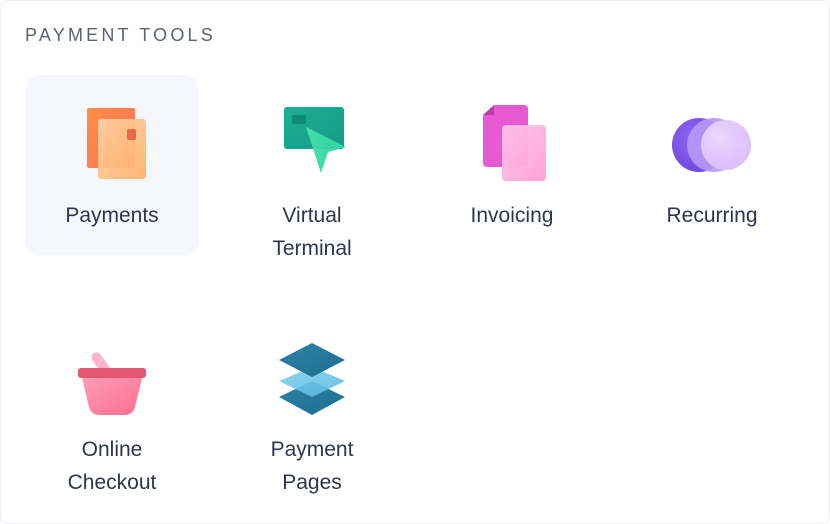 The height and width of the screenshot is (524, 830). I want to click on card-icon, so click(112, 145).